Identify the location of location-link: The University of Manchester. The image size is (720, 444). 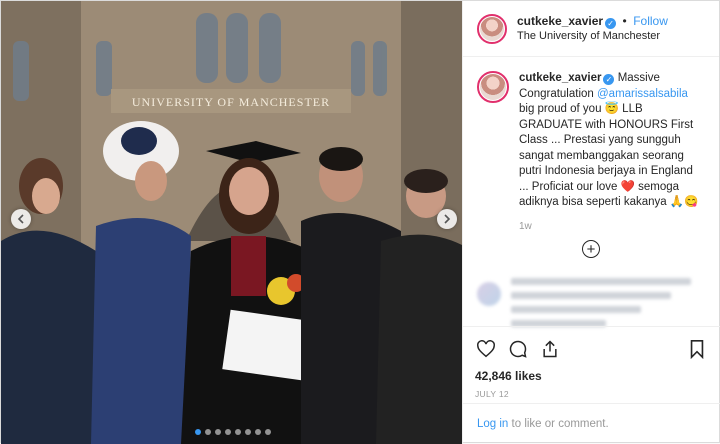
(592, 36).